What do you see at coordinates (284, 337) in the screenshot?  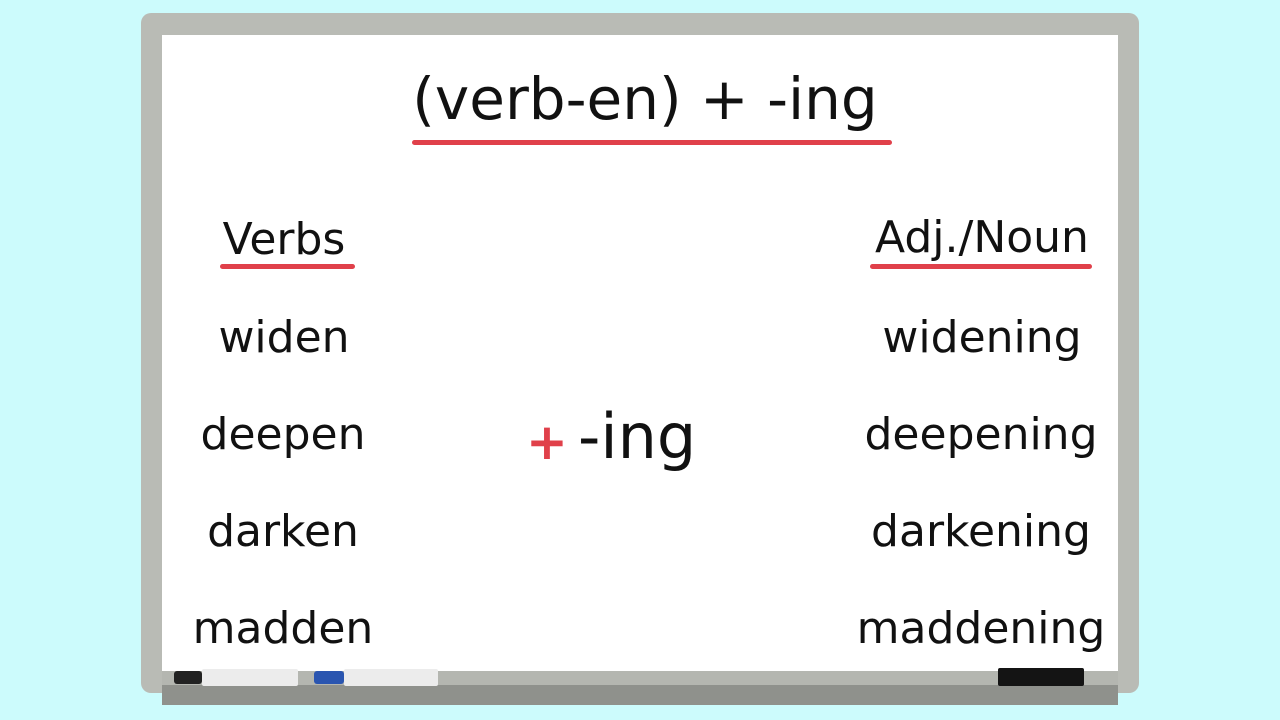 I see `verb-item: widen` at bounding box center [284, 337].